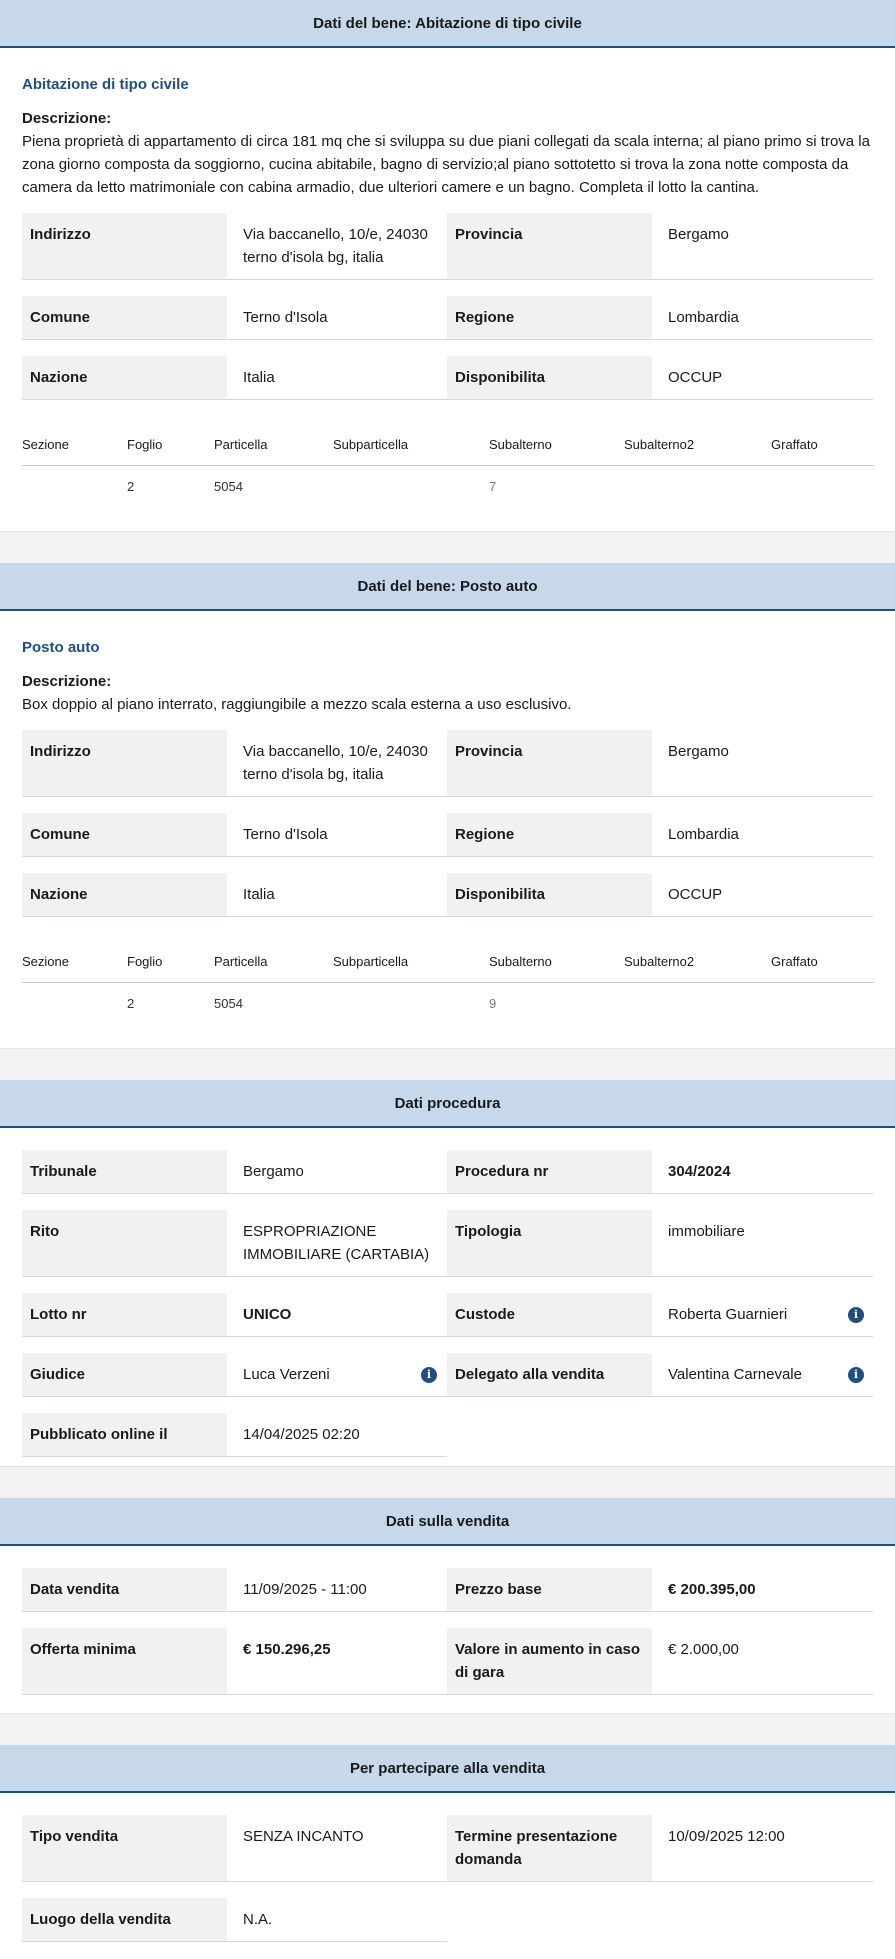 Image resolution: width=895 pixels, height=1959 pixels. What do you see at coordinates (131, 1003) in the screenshot?
I see `table-cell: 2` at bounding box center [131, 1003].